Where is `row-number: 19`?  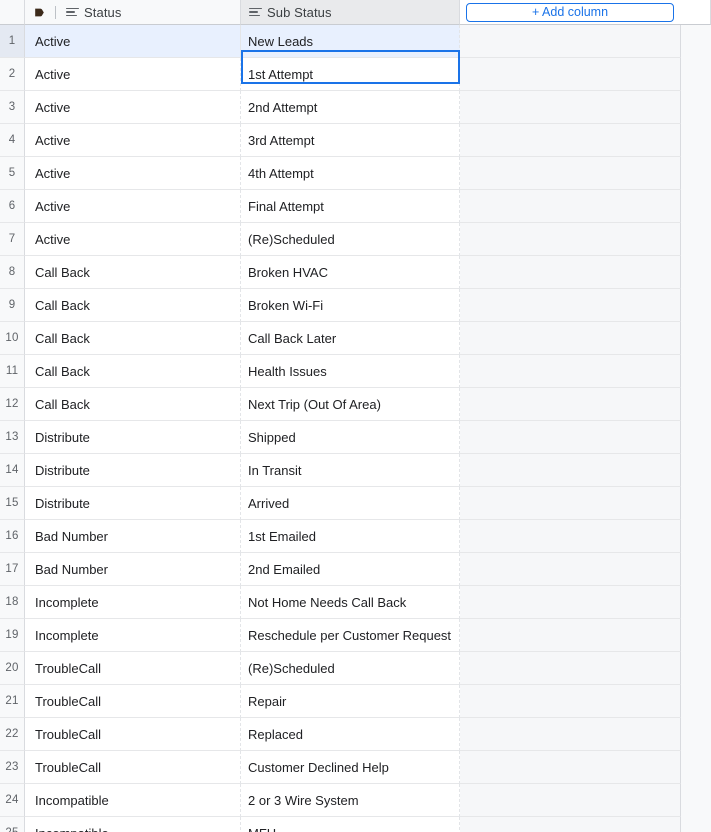
row-number: 19 is located at coordinates (12, 635).